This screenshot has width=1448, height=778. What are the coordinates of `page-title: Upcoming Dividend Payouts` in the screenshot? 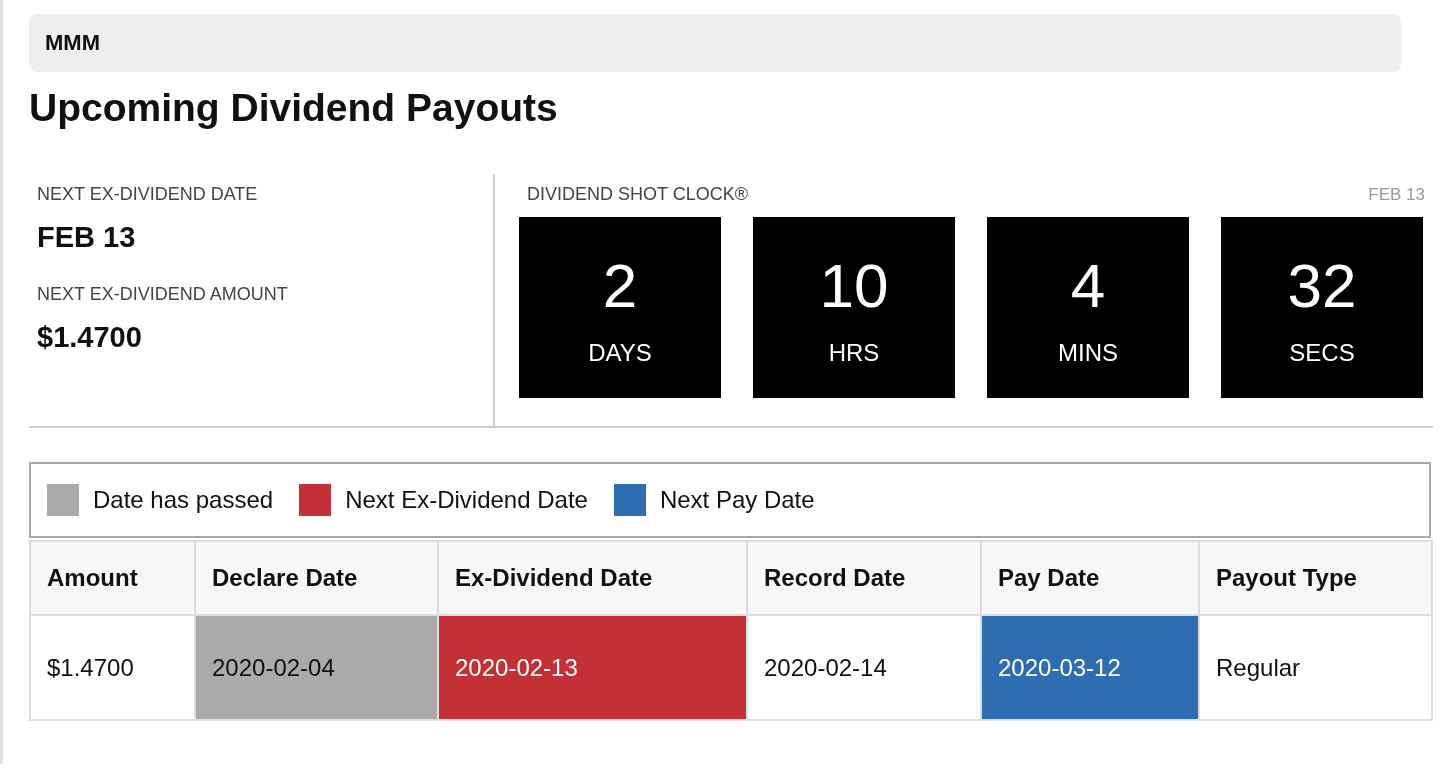 It's located at (294, 108).